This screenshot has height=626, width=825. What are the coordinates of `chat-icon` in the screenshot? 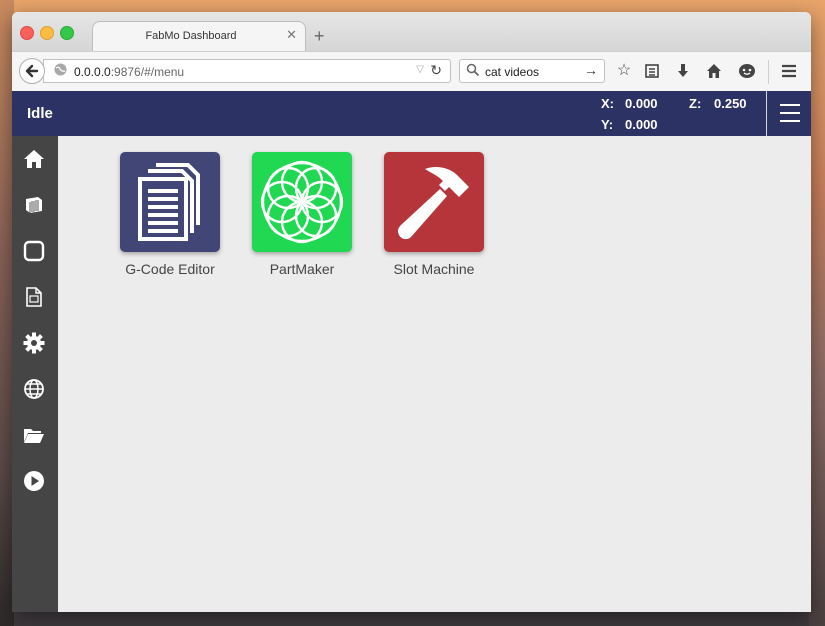 It's located at (747, 71).